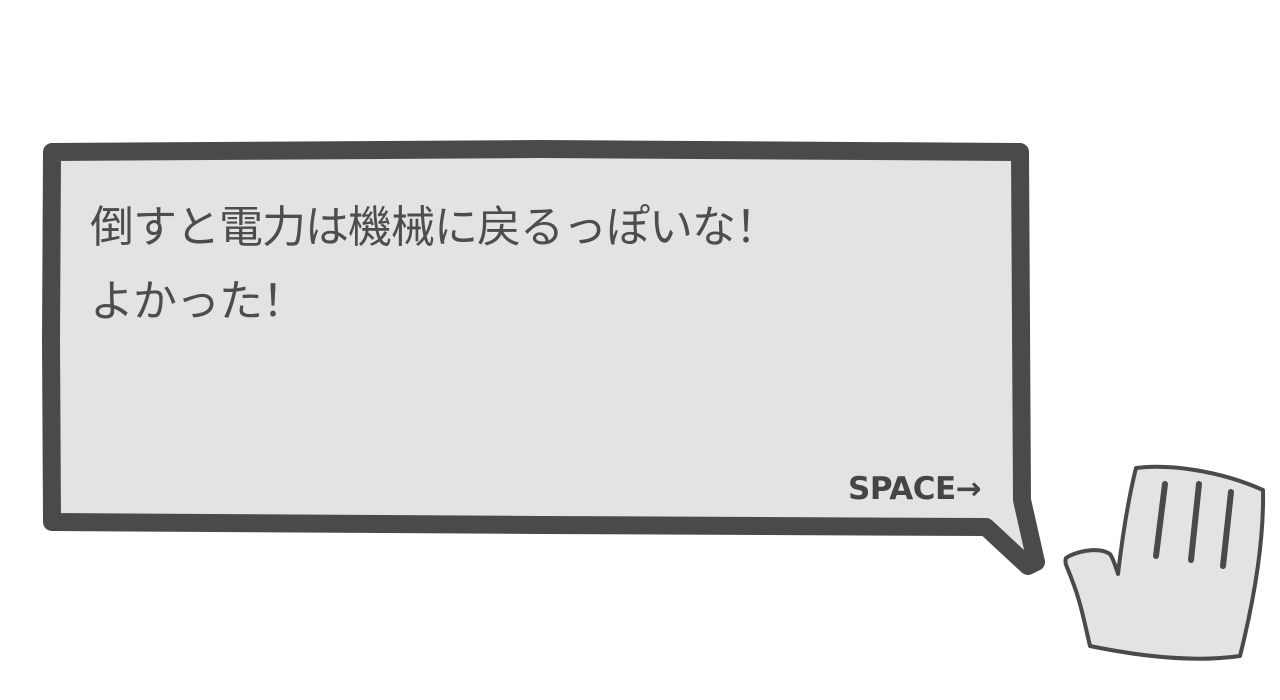 The image size is (1280, 700). I want to click on advance-prompt-button: SPACE→, so click(915, 489).